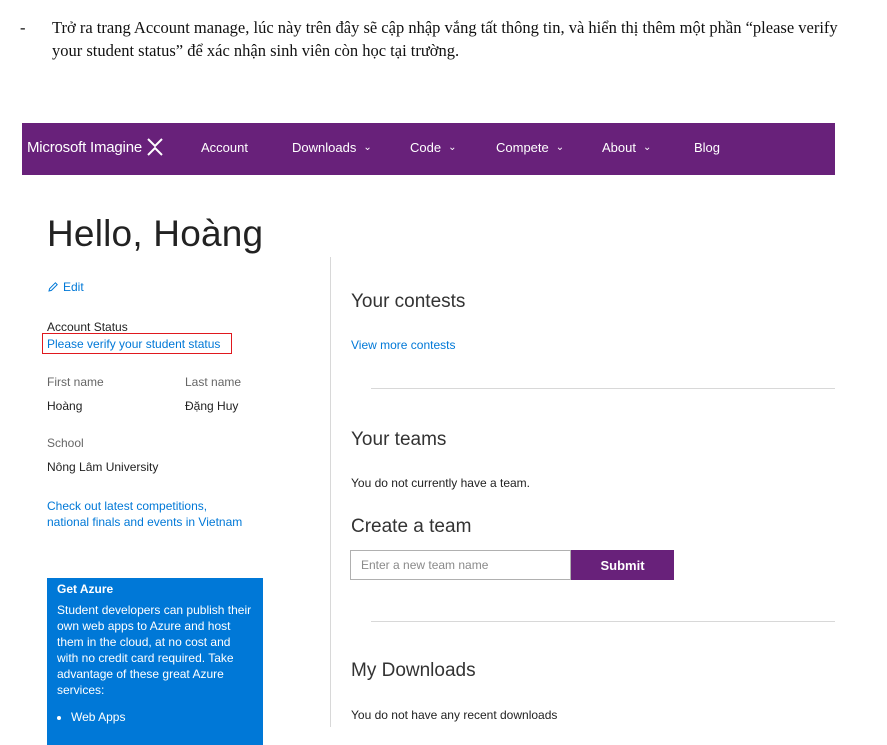 The image size is (887, 745). Describe the element at coordinates (155, 147) in the screenshot. I see `imagine-x-icon` at that location.